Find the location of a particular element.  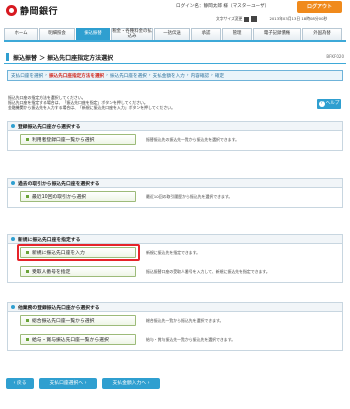

font-size-label: 文字サイズ変更 is located at coordinates (229, 18).